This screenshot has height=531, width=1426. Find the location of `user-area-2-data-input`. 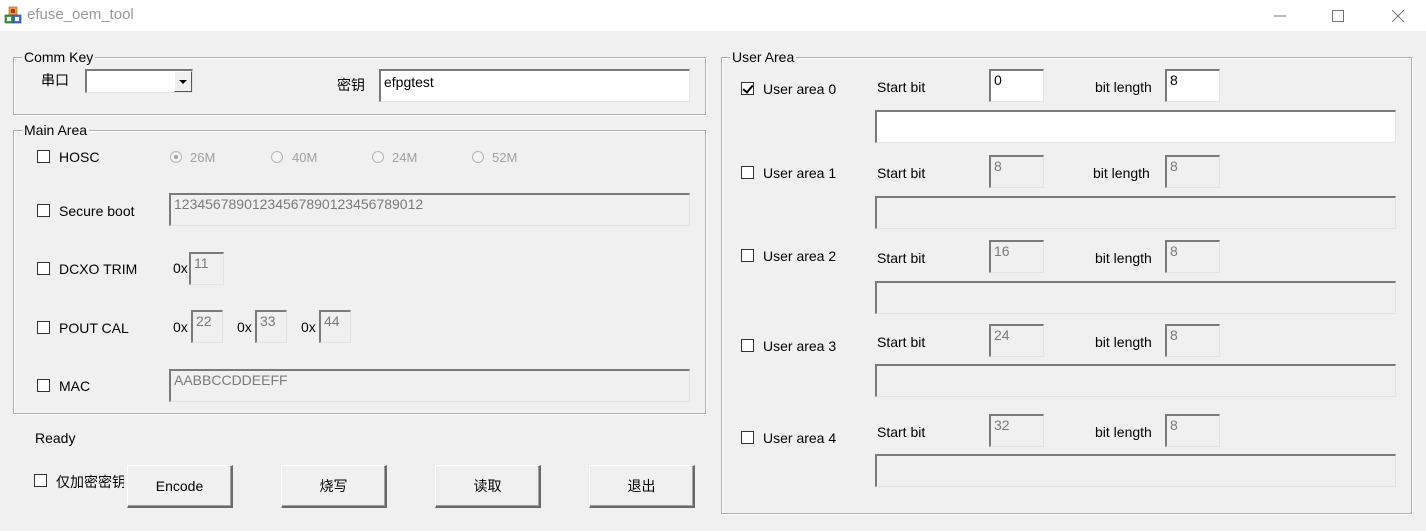

user-area-2-data-input is located at coordinates (1135, 297).